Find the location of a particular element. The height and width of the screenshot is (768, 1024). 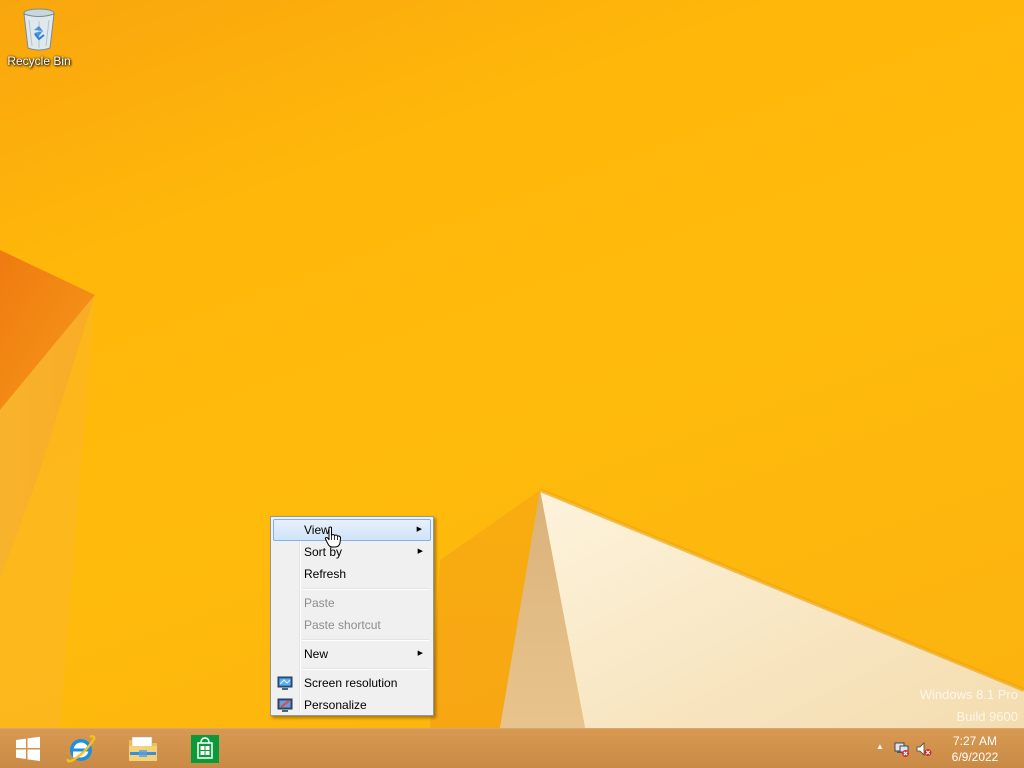

store-taskbar-button is located at coordinates (205, 748).